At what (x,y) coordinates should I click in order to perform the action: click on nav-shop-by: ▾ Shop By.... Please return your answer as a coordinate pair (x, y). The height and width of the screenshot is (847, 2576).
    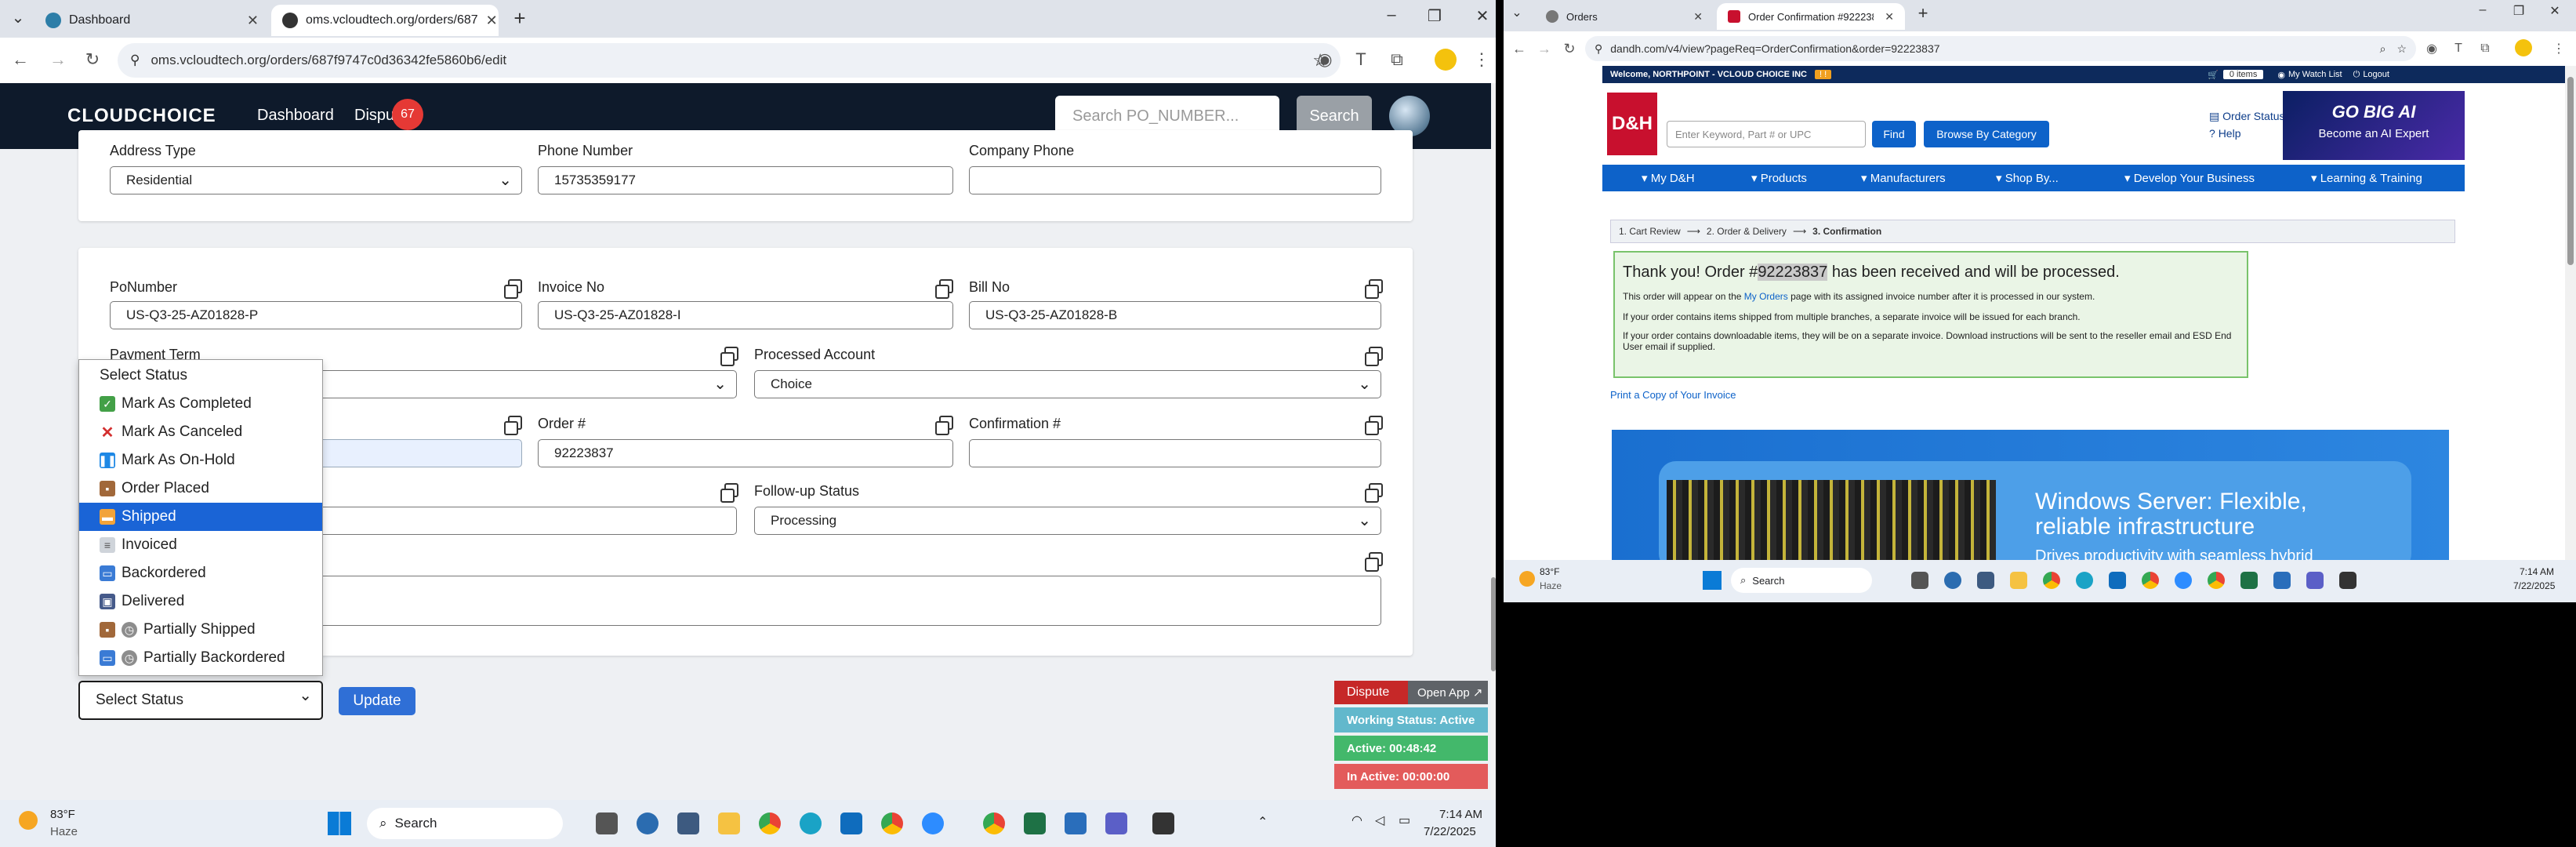
    Looking at the image, I should click on (2028, 178).